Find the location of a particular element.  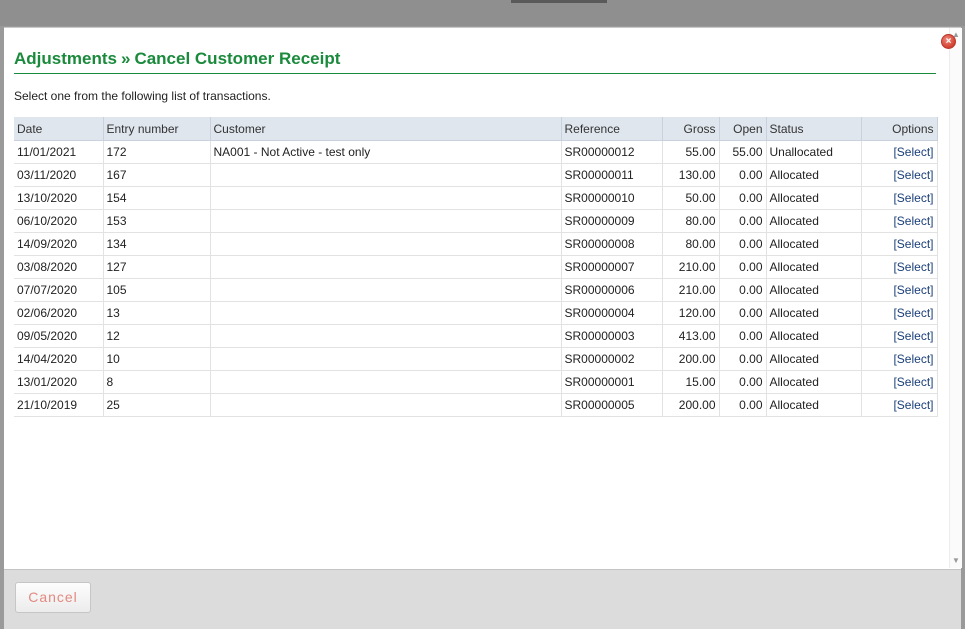

cell-date: 11/01/2021 is located at coordinates (59, 152).